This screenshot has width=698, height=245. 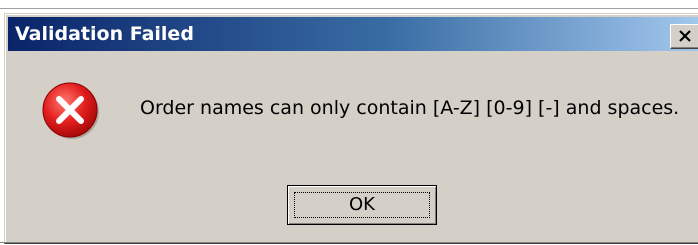 What do you see at coordinates (70, 110) in the screenshot?
I see `error-icon` at bounding box center [70, 110].